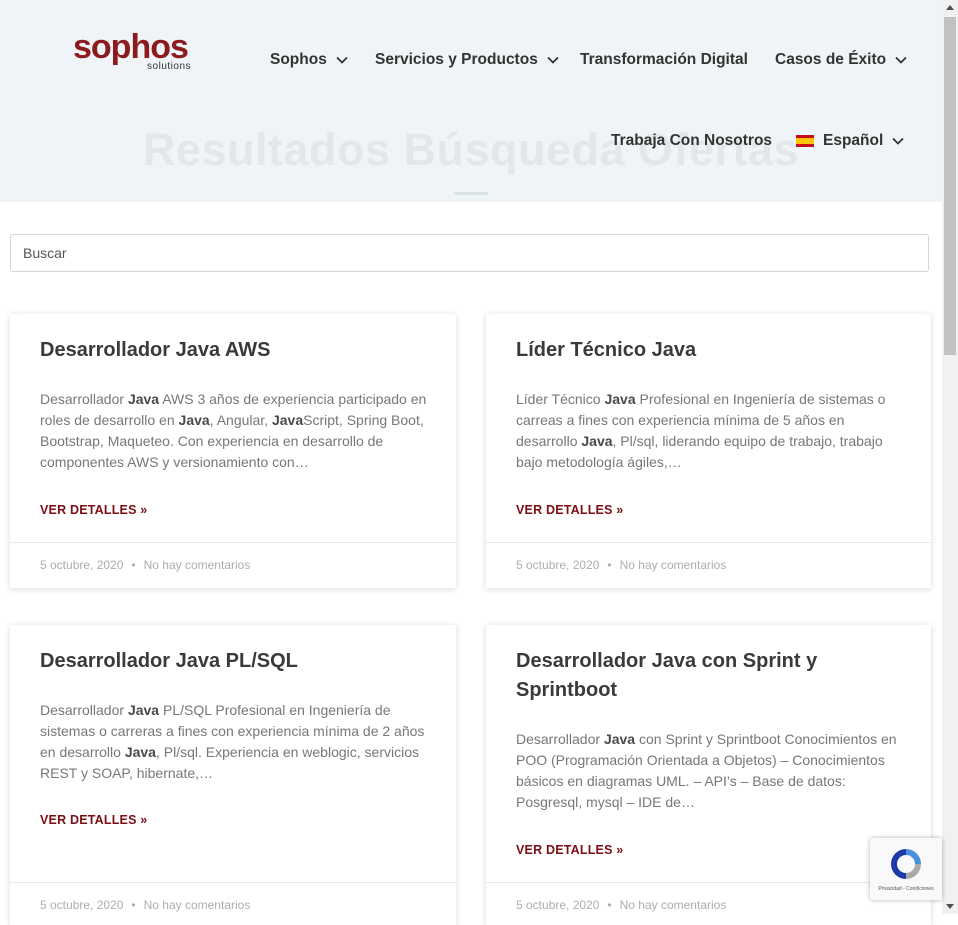  I want to click on nav-item-label: Transformación Digital, so click(664, 59).